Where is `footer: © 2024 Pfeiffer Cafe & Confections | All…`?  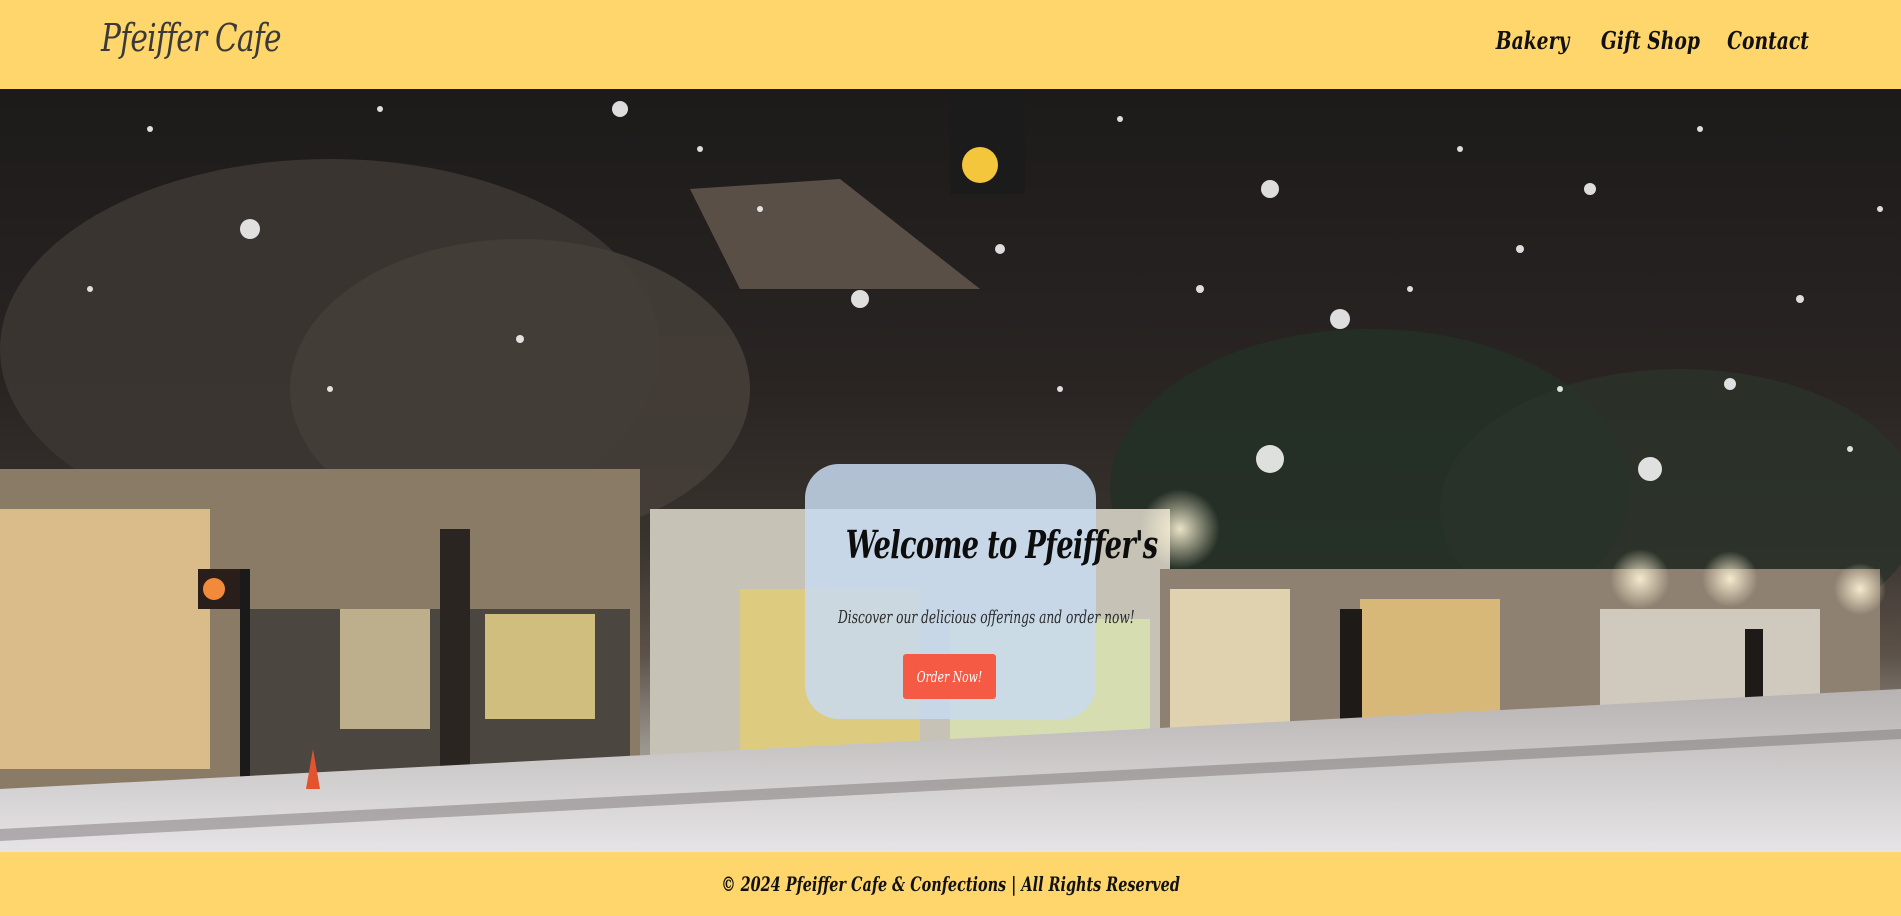
footer: © 2024 Pfeiffer Cafe & Confections | All… is located at coordinates (950, 884).